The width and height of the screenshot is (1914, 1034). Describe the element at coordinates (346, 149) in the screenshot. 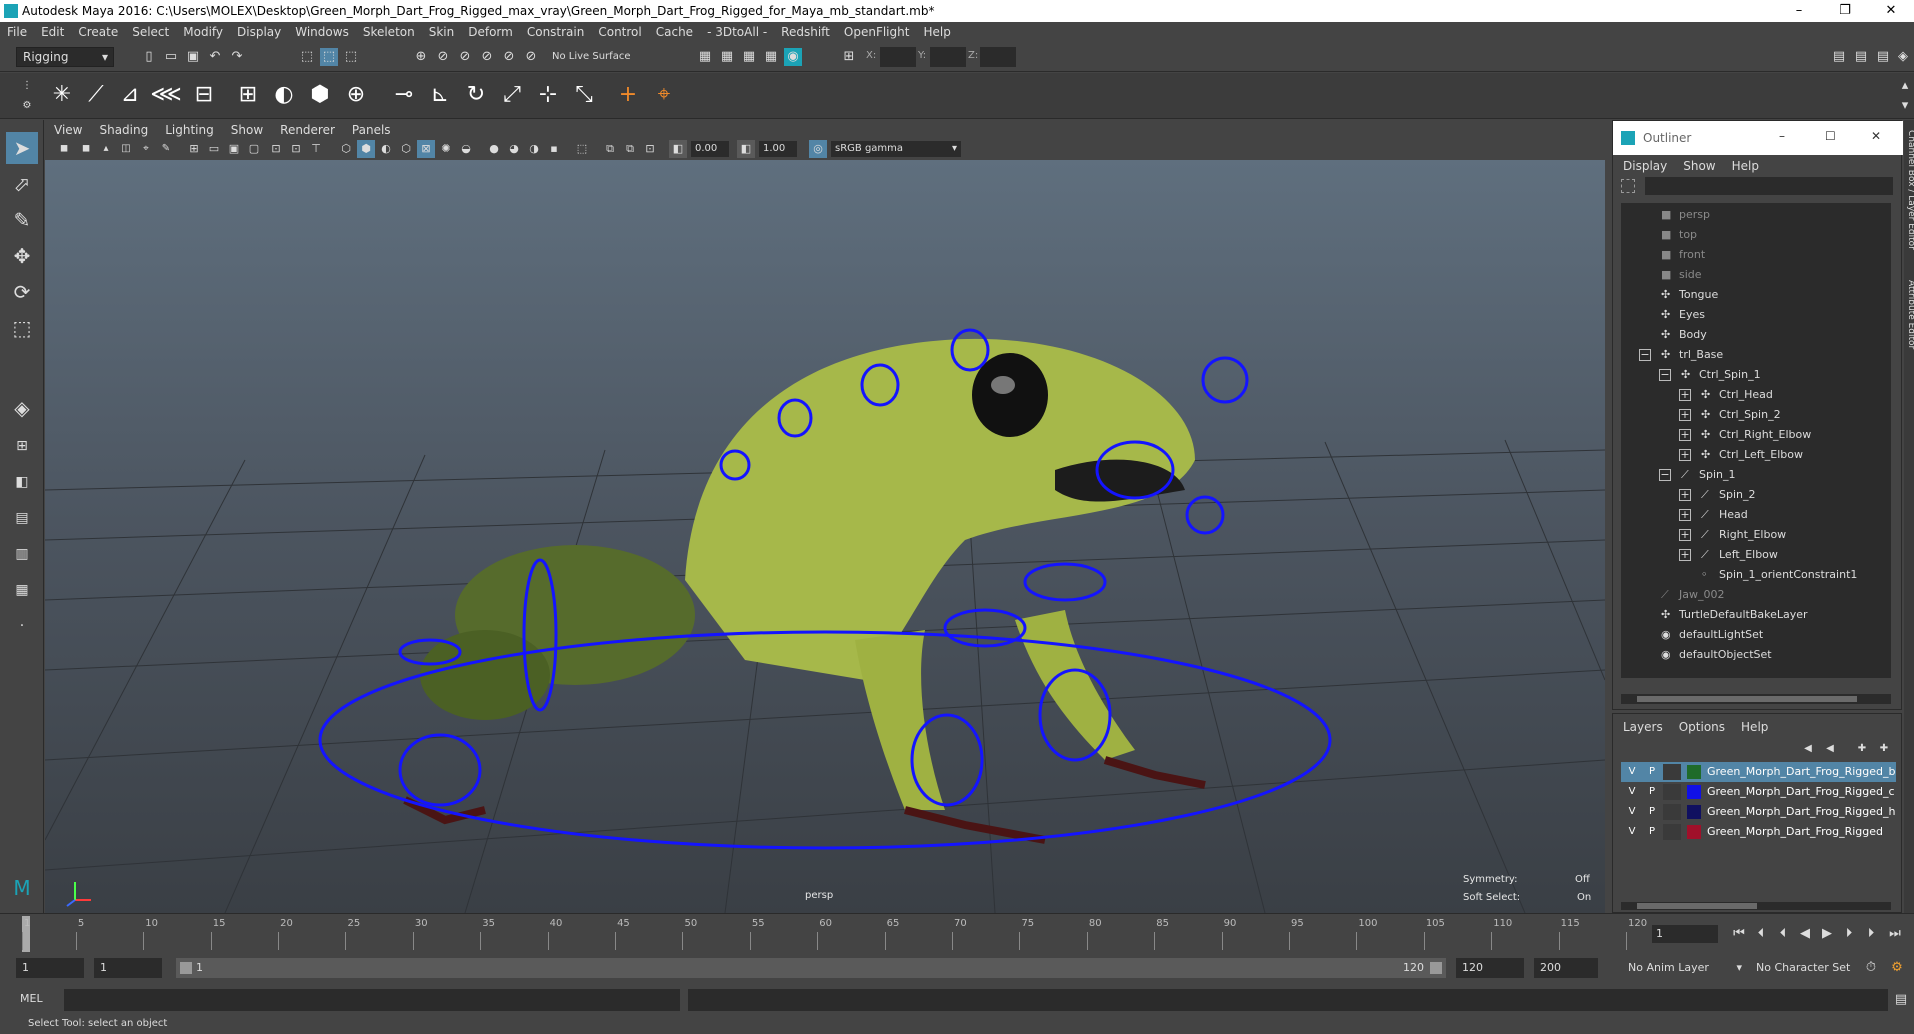

I see `wireframe-icon: ⬡` at that location.